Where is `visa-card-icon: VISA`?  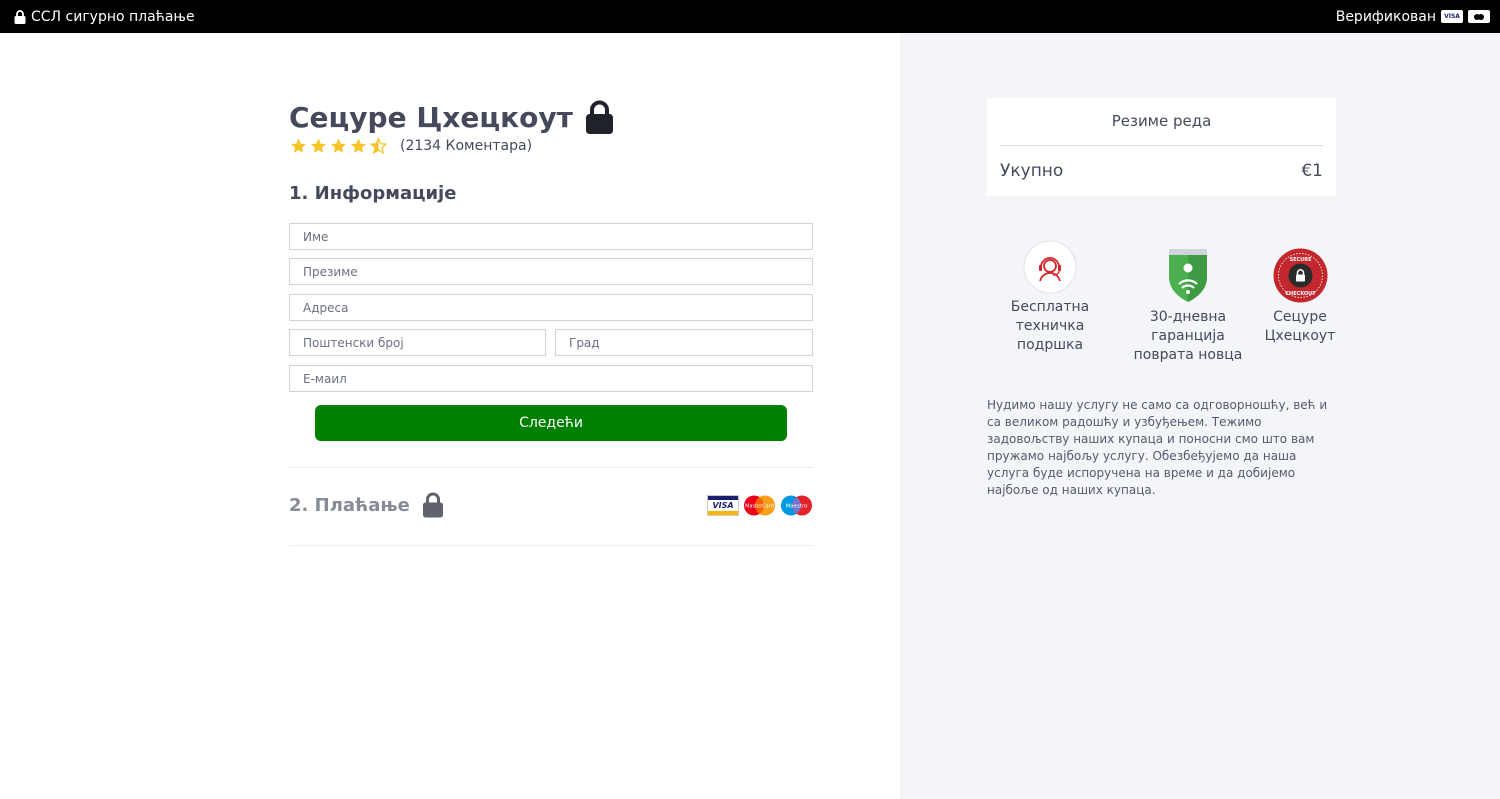 visa-card-icon: VISA is located at coordinates (723, 505).